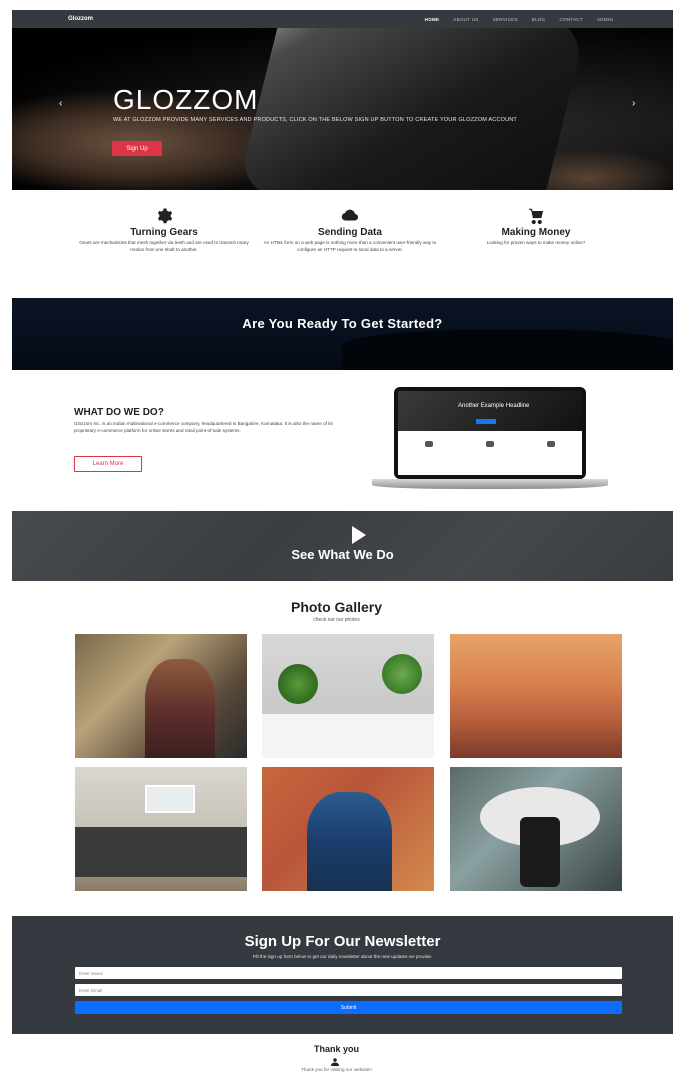 Image resolution: width=673 pixels, height=1076 pixels. I want to click on play-icon, so click(359, 535).